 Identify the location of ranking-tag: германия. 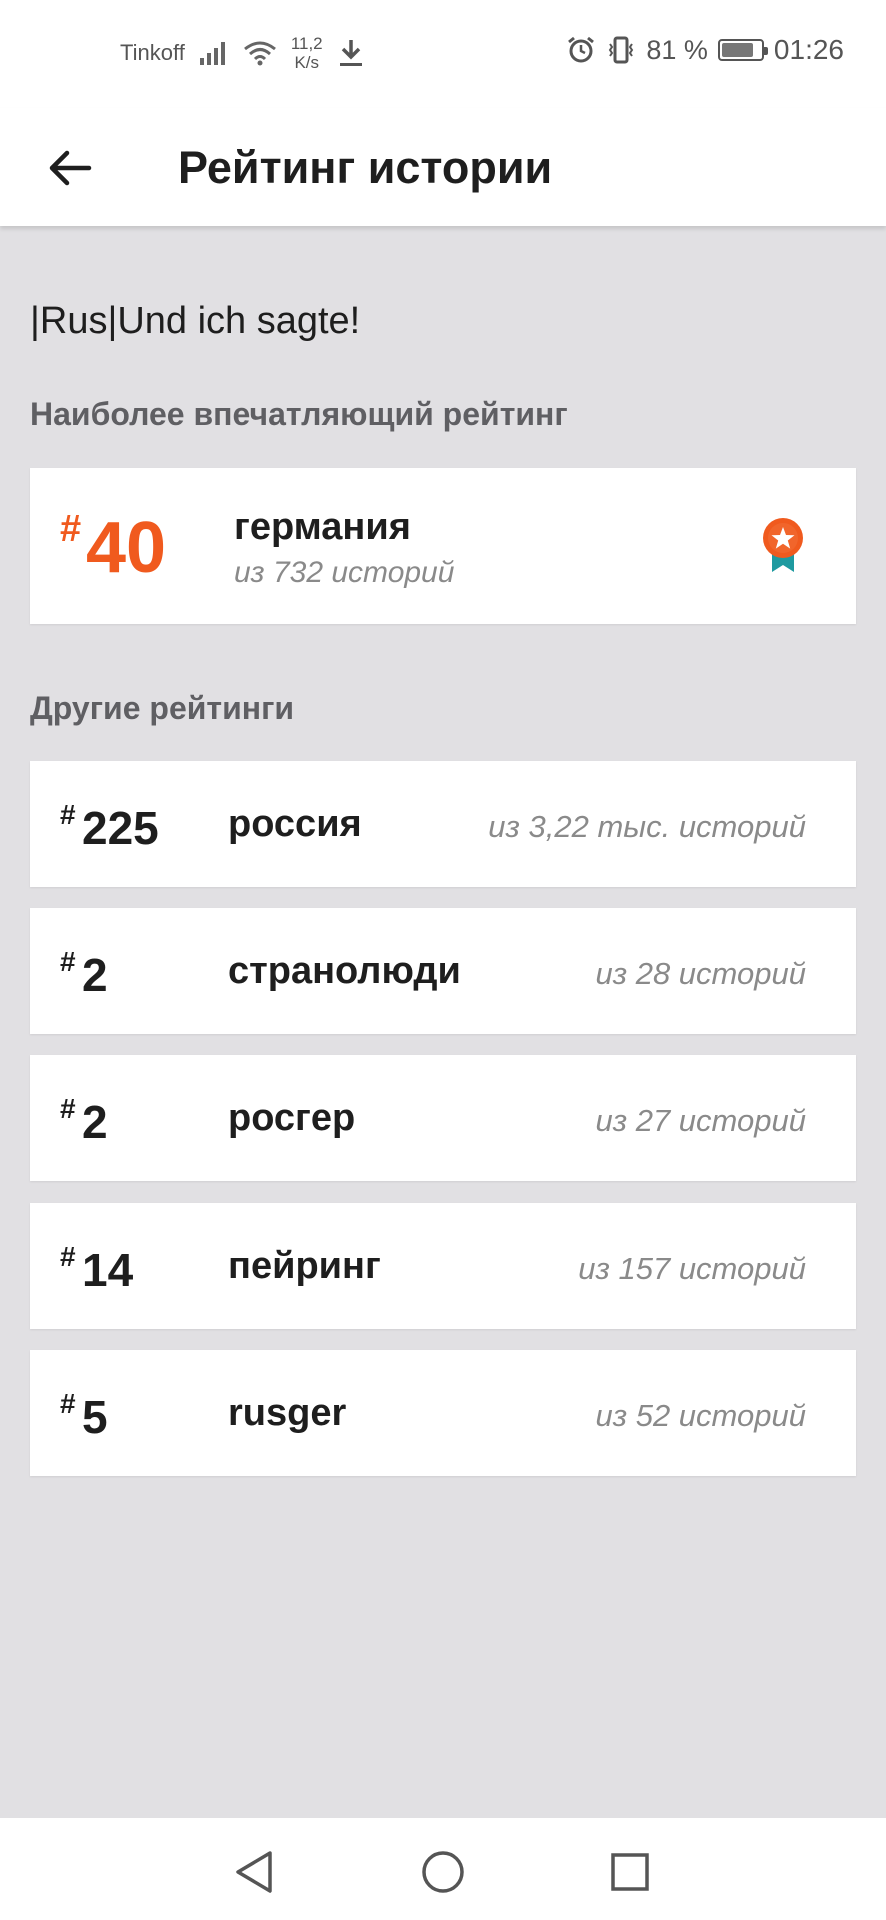
(322, 527).